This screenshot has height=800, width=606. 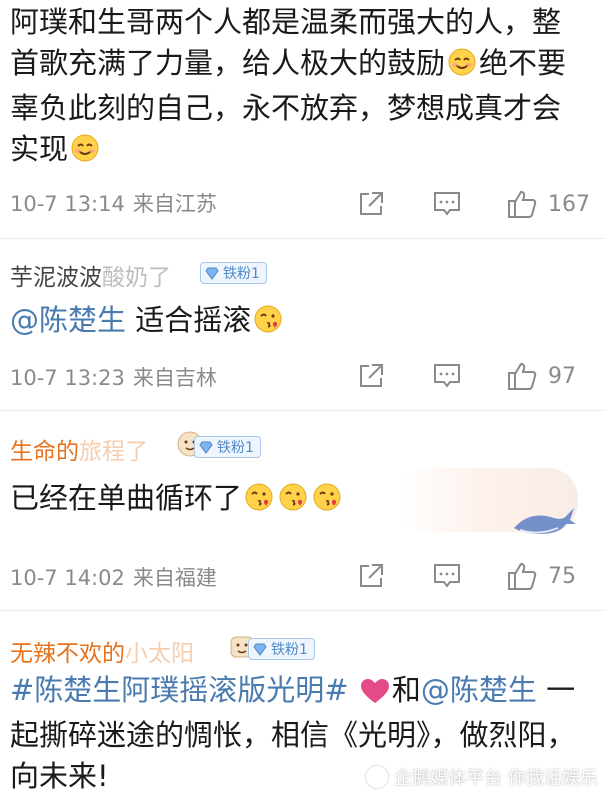 I want to click on watermark: 企鹅媒体平台 你我话娱乐, so click(x=482, y=777).